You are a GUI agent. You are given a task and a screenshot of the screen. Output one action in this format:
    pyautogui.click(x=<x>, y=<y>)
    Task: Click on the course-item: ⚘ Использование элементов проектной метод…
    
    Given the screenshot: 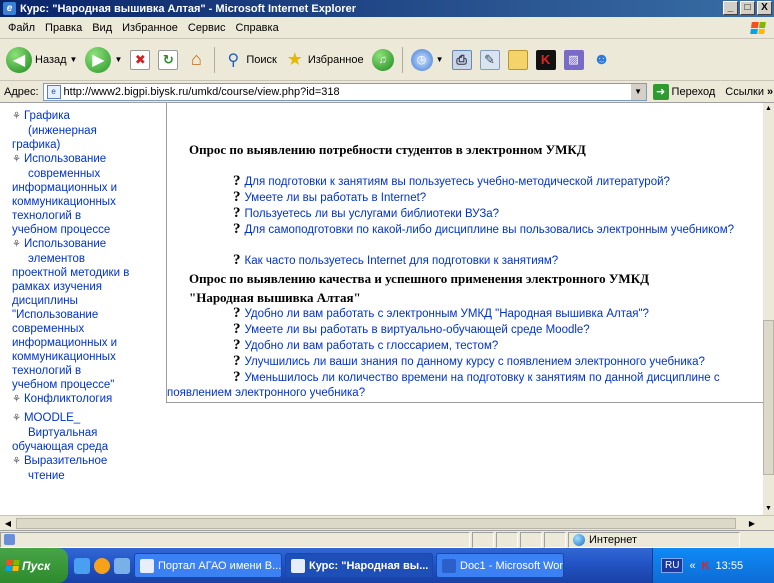 What is the action you would take?
    pyautogui.click(x=82, y=314)
    